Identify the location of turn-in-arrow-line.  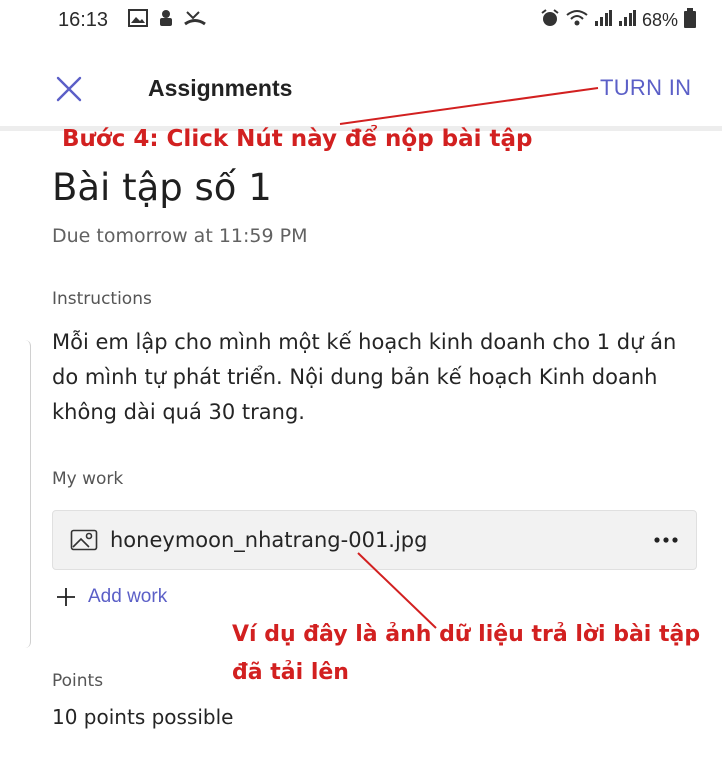
(469, 106).